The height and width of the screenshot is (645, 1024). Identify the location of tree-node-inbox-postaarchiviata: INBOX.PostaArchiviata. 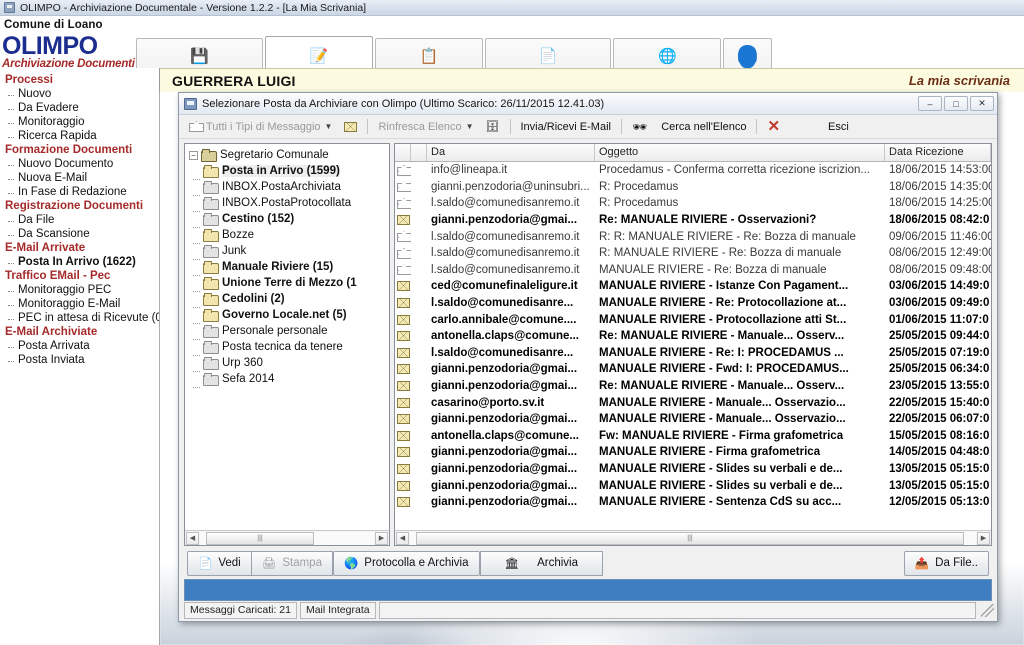
(289, 187).